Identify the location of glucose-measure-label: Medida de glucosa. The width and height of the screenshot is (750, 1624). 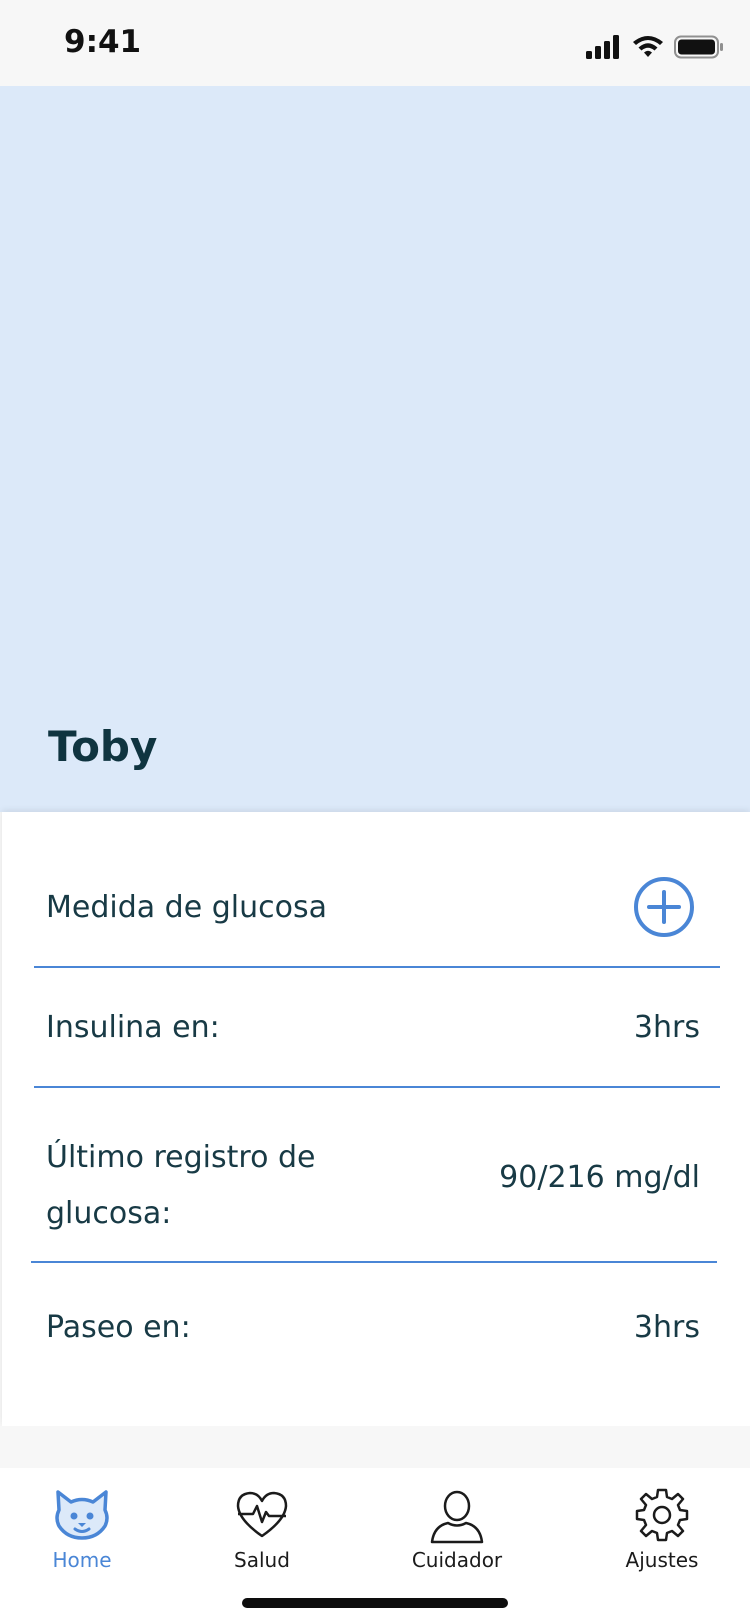
(186, 907).